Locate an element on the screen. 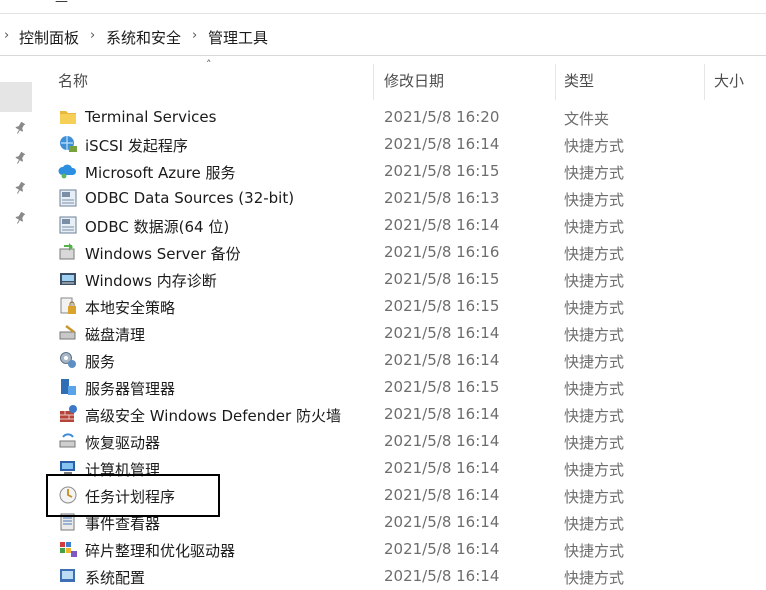 This screenshot has height=590, width=766. file-modified-date: 2021/5/8 16:20 is located at coordinates (442, 117).